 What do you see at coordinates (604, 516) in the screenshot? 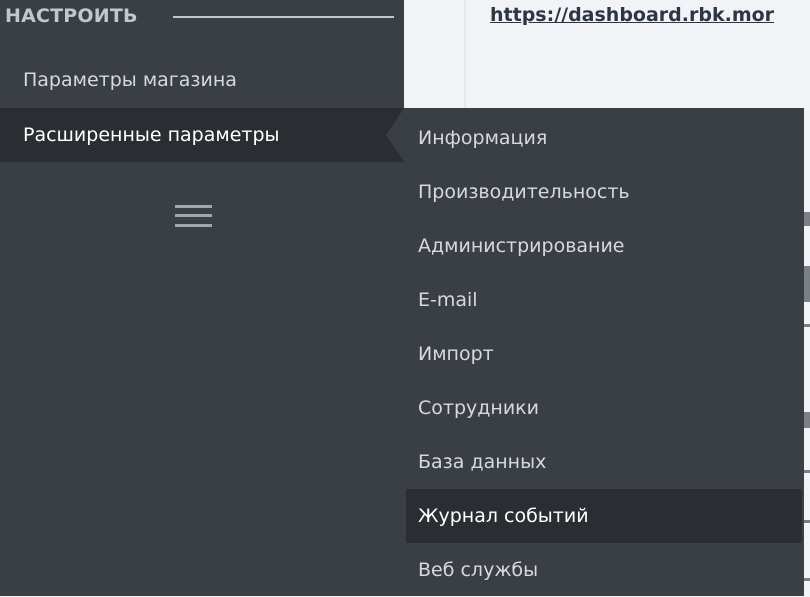
I see `submenu-item-event-log: Журнал событий` at bounding box center [604, 516].